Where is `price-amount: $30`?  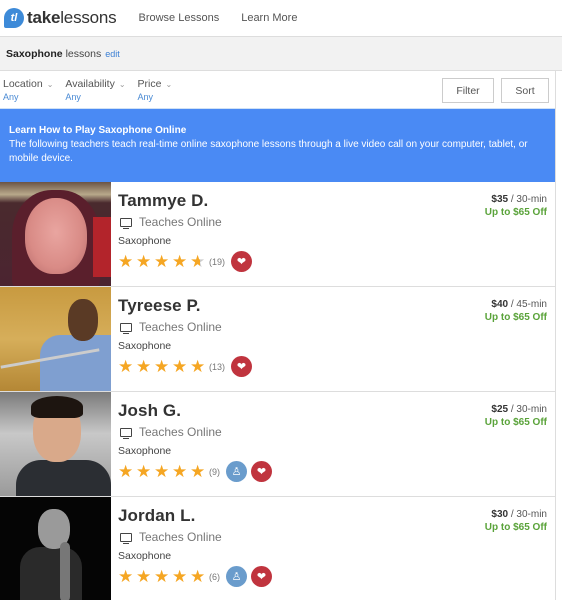 price-amount: $30 is located at coordinates (500, 514).